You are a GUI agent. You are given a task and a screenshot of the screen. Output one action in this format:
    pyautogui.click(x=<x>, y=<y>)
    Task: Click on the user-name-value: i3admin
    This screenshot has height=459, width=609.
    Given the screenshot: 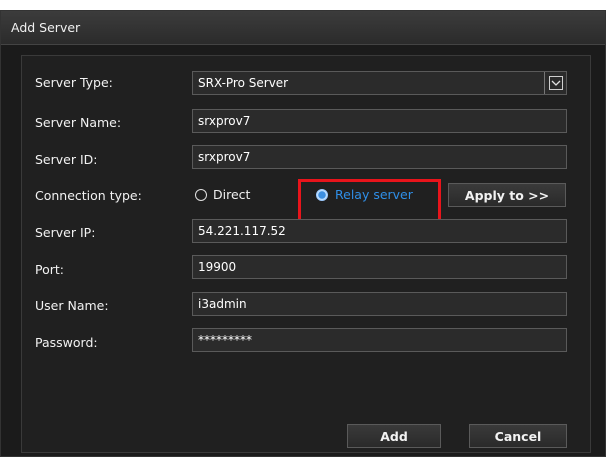 What is the action you would take?
    pyautogui.click(x=222, y=304)
    